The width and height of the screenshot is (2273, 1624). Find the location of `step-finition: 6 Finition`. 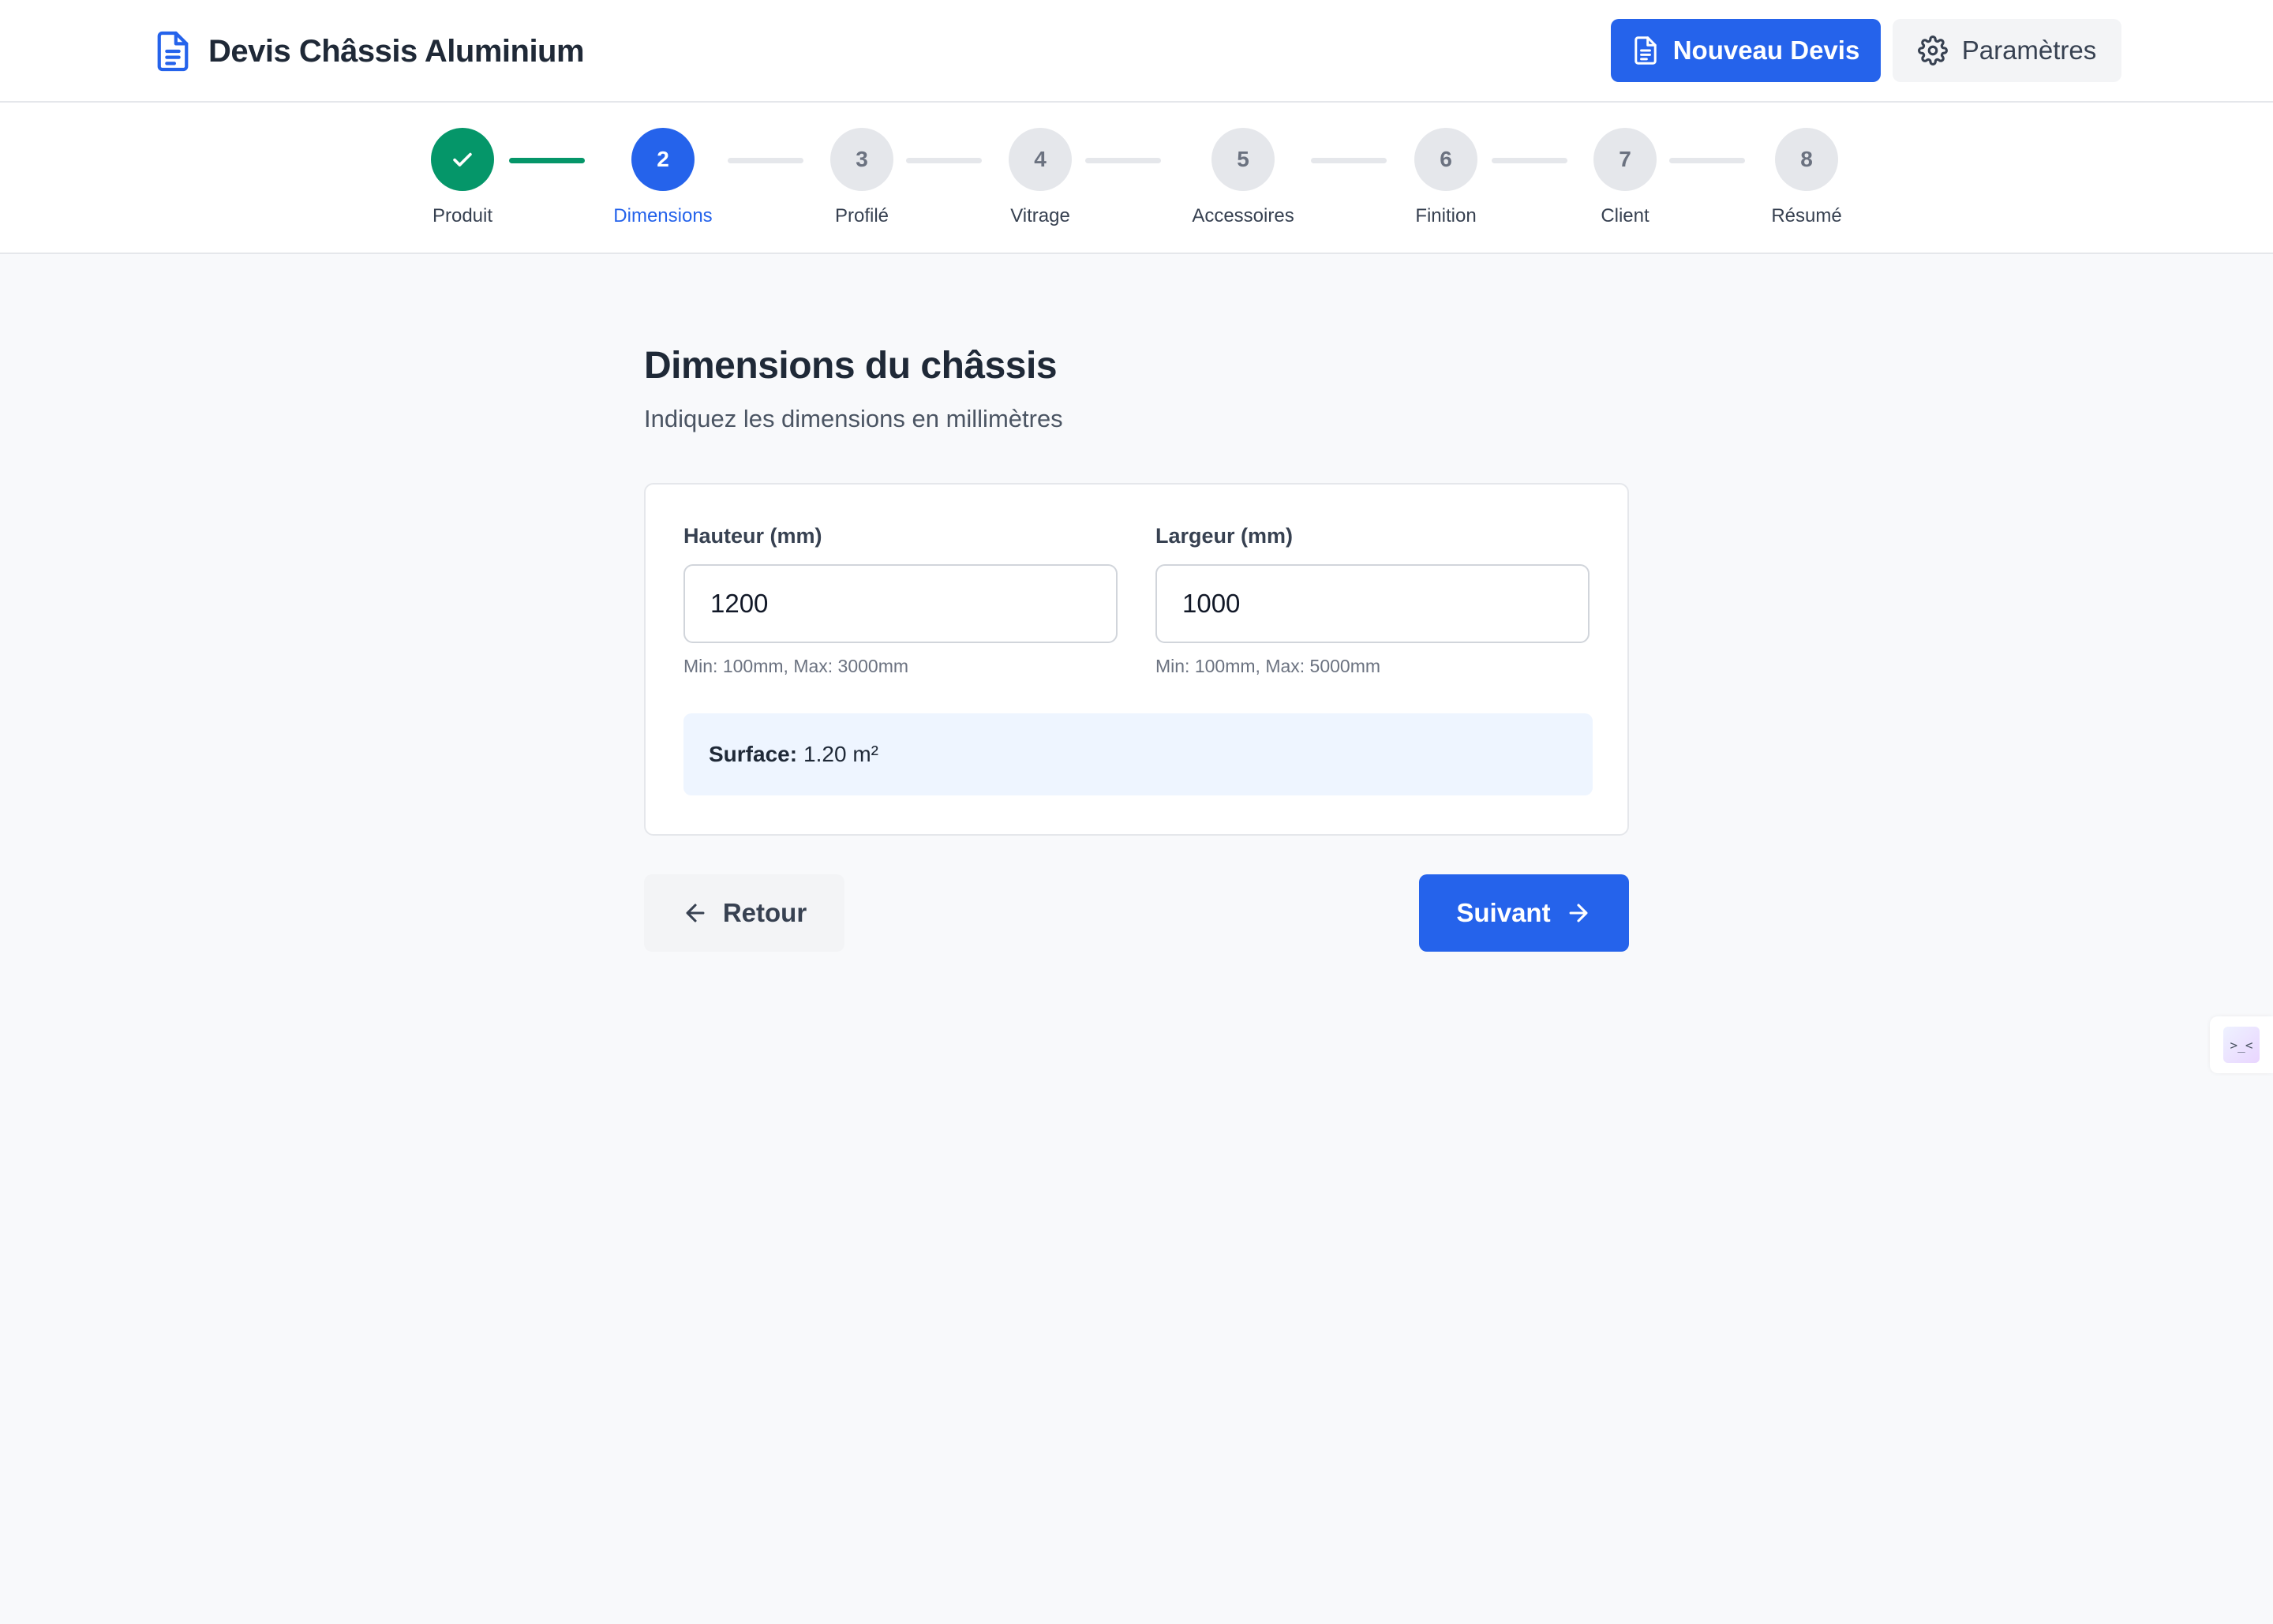

step-finition: 6 Finition is located at coordinates (1446, 177).